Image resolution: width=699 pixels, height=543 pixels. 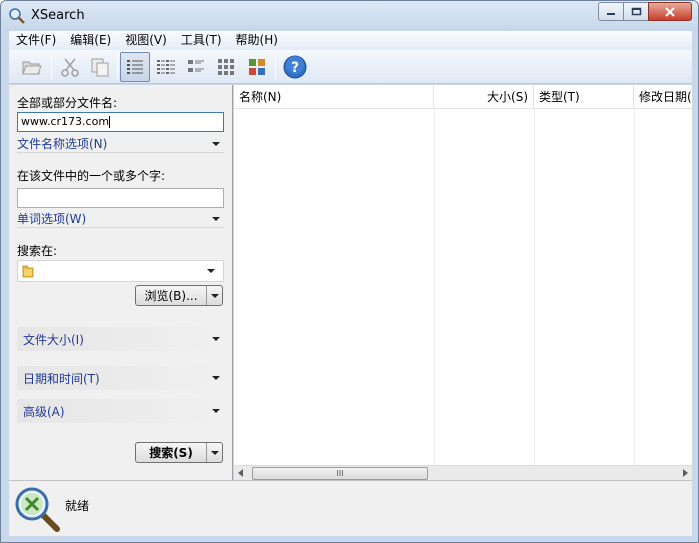 What do you see at coordinates (484, 97) in the screenshot?
I see `column-header-size: 大小(S)` at bounding box center [484, 97].